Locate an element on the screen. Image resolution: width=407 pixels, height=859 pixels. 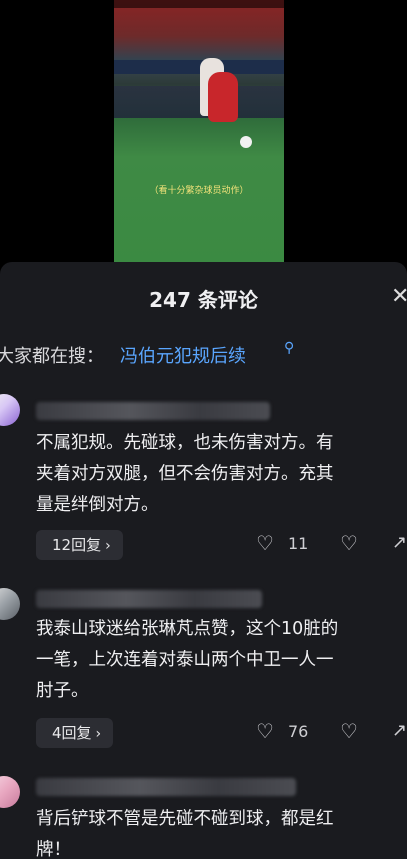
replies-count: 4回复 is located at coordinates (72, 733).